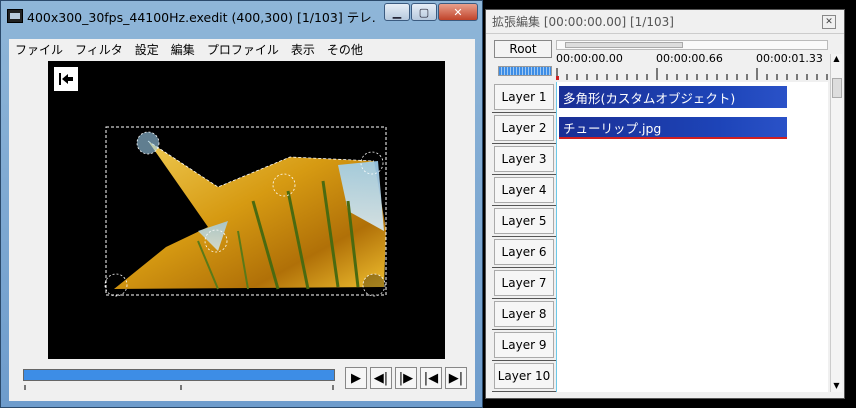 The height and width of the screenshot is (408, 856). Describe the element at coordinates (15, 16) in the screenshot. I see `film-icon` at that location.